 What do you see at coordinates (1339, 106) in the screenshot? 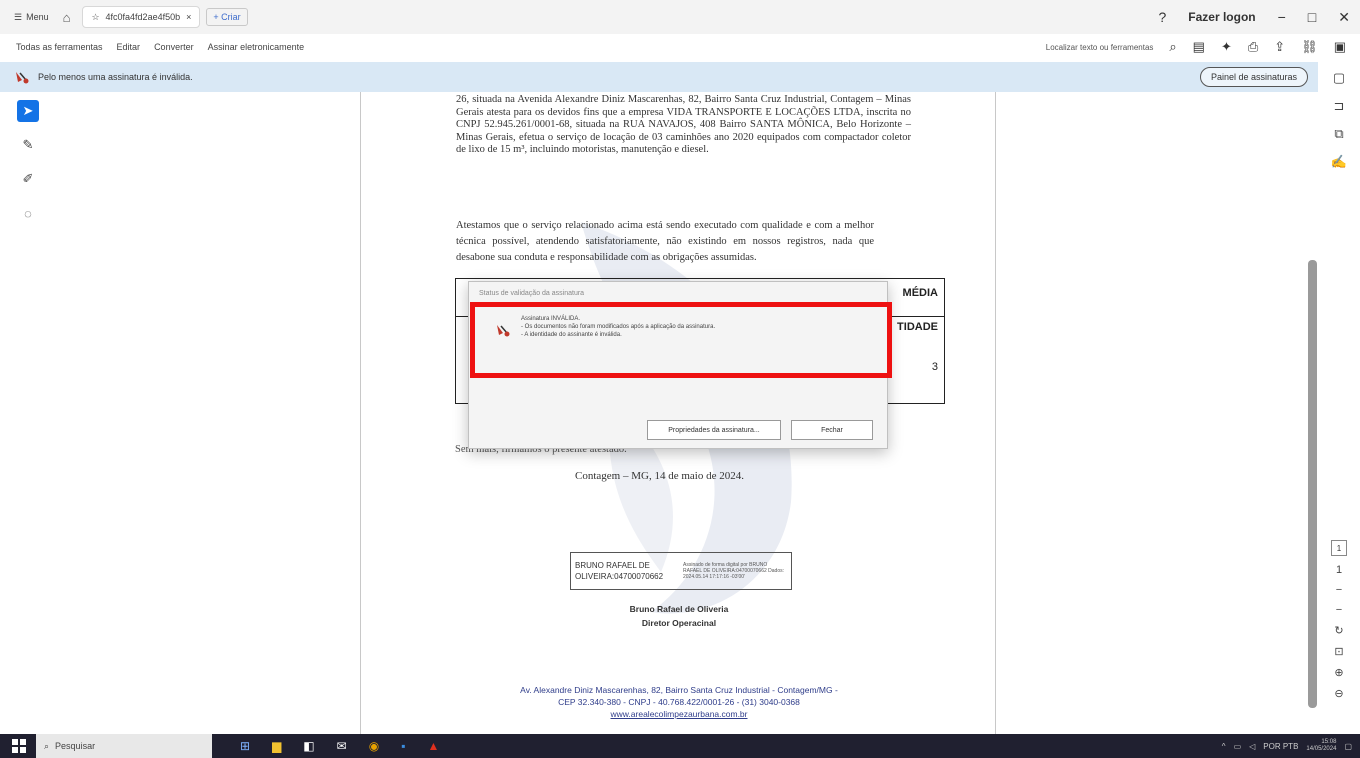
I see `bookmark-icon: ⊐` at bounding box center [1339, 106].